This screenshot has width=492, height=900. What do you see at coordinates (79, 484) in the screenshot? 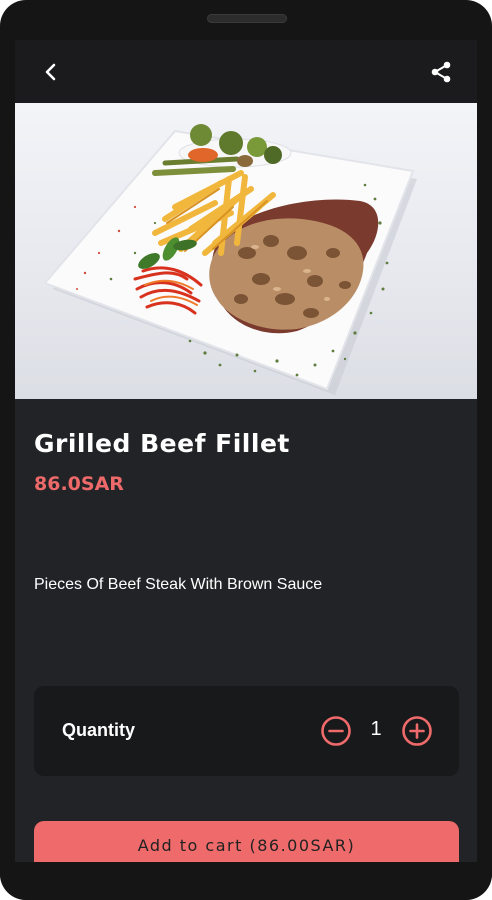
I see `product-price: 86.0SAR` at bounding box center [79, 484].